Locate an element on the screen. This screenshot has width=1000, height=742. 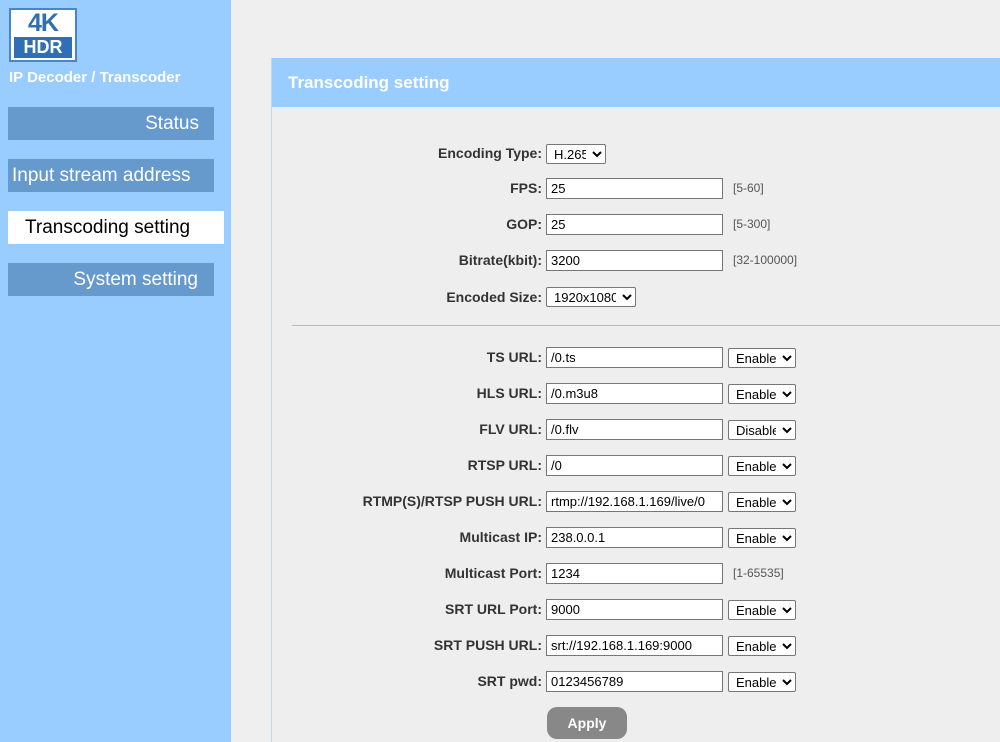
encoding-type-select: H.265 is located at coordinates (576, 154).